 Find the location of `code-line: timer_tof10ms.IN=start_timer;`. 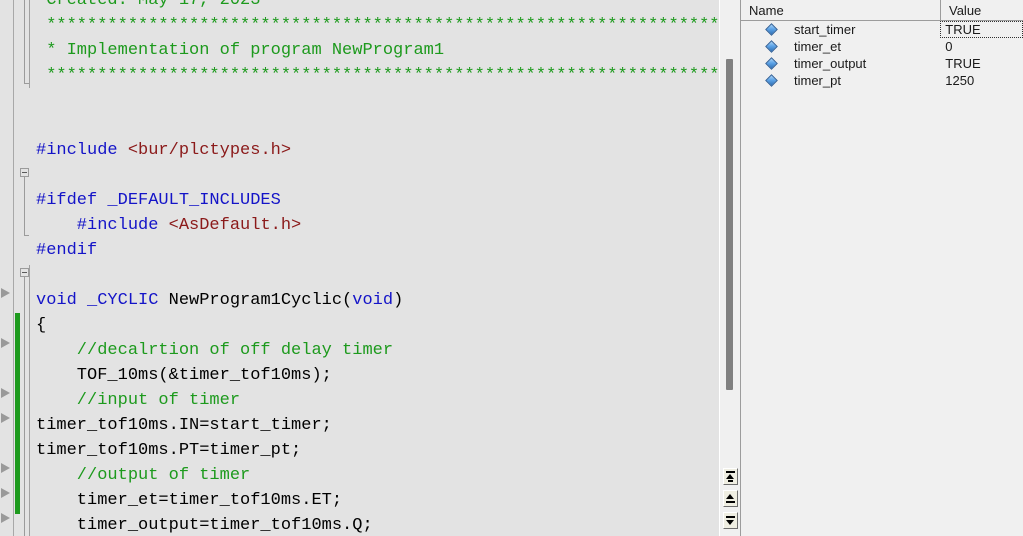

code-line: timer_tof10ms.IN=start_timer; is located at coordinates (184, 425).